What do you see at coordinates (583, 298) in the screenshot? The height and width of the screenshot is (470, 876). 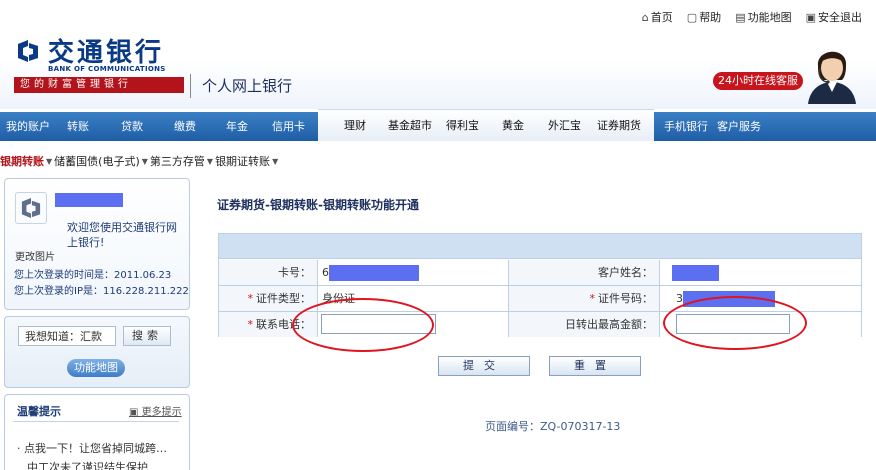 I see `id-number-label: * 证件号码：` at bounding box center [583, 298].